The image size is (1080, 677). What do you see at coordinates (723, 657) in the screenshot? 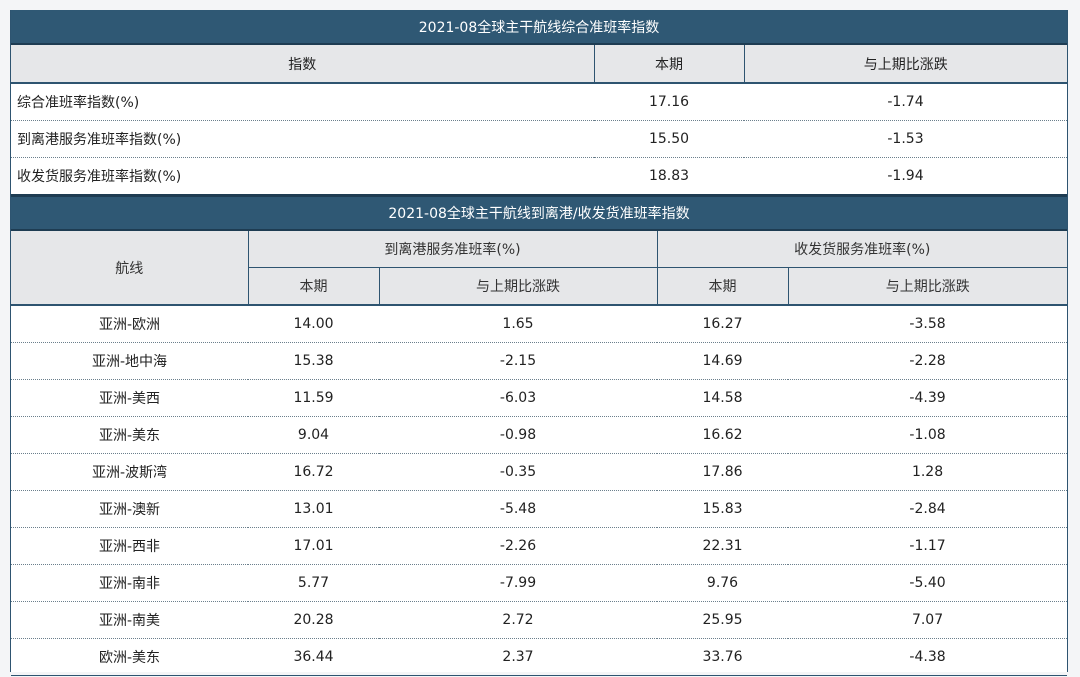
I see `shipping-current-cell: 33.76` at bounding box center [723, 657].